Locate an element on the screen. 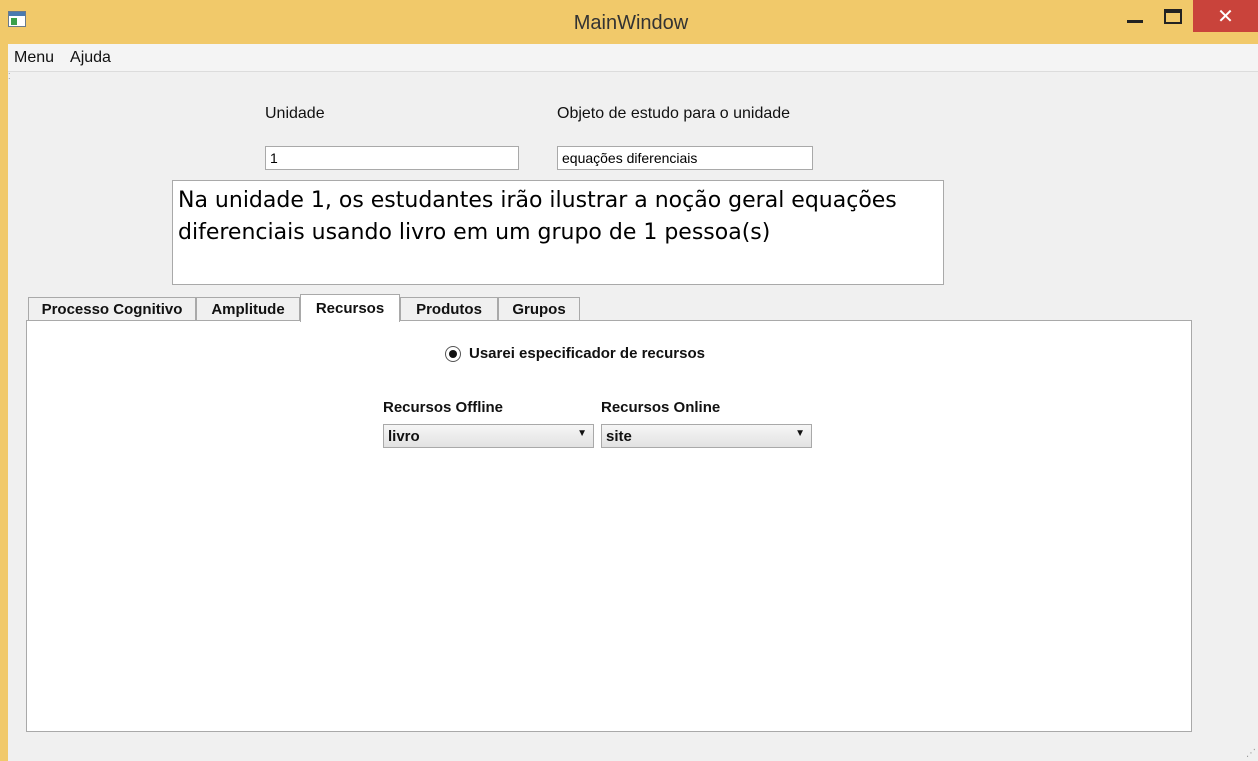  offline-label: Recursos Offline is located at coordinates (443, 407).